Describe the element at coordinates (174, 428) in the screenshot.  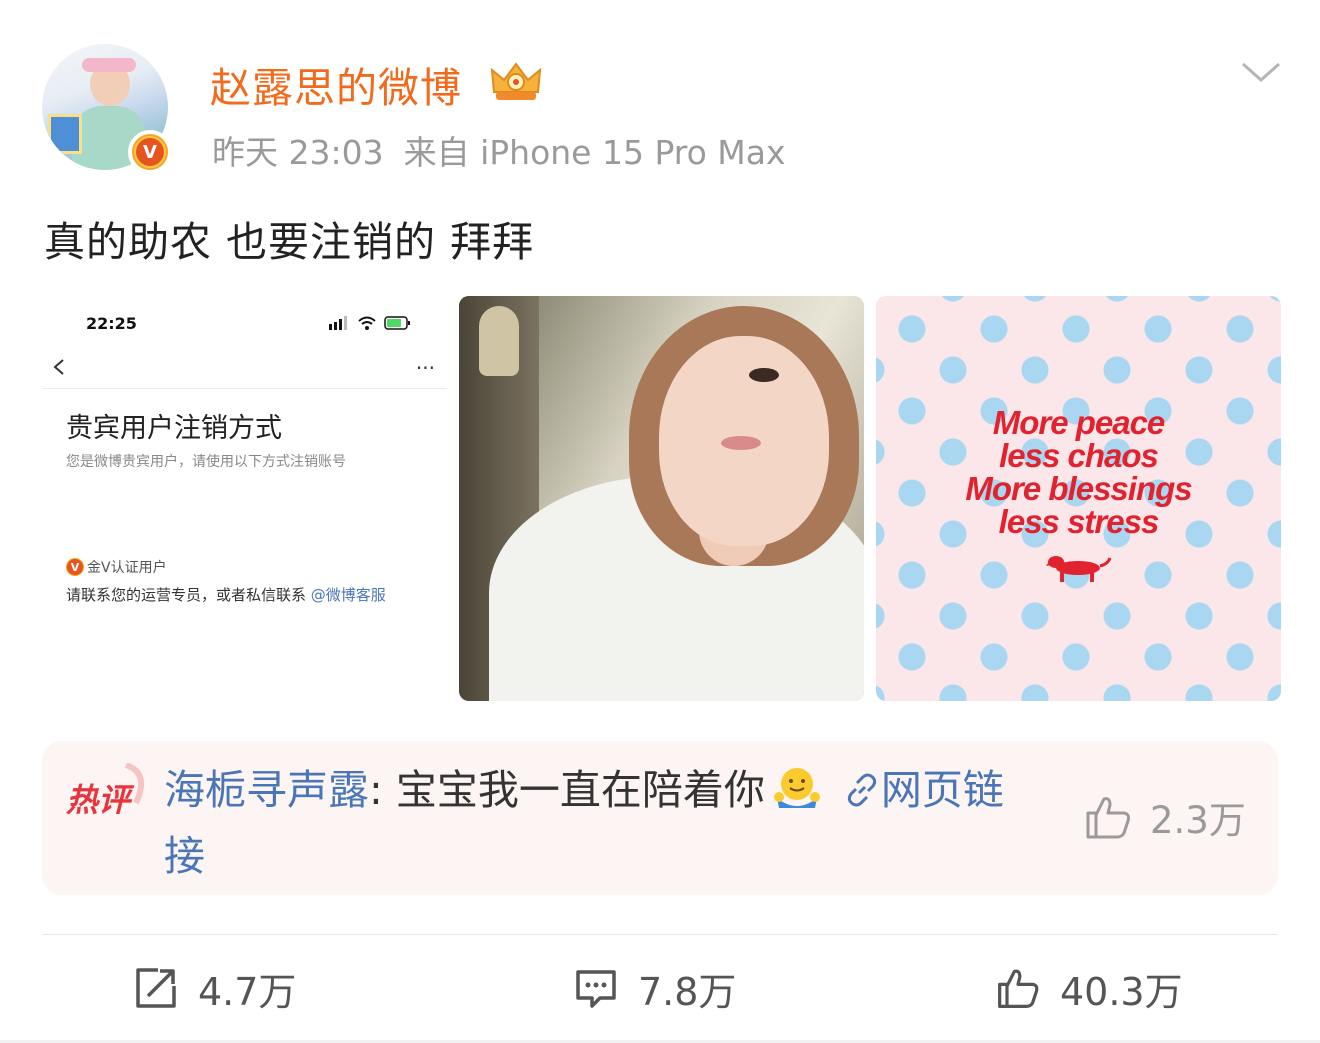
I see `screenshot-title: 贵宾用户注销方式` at that location.